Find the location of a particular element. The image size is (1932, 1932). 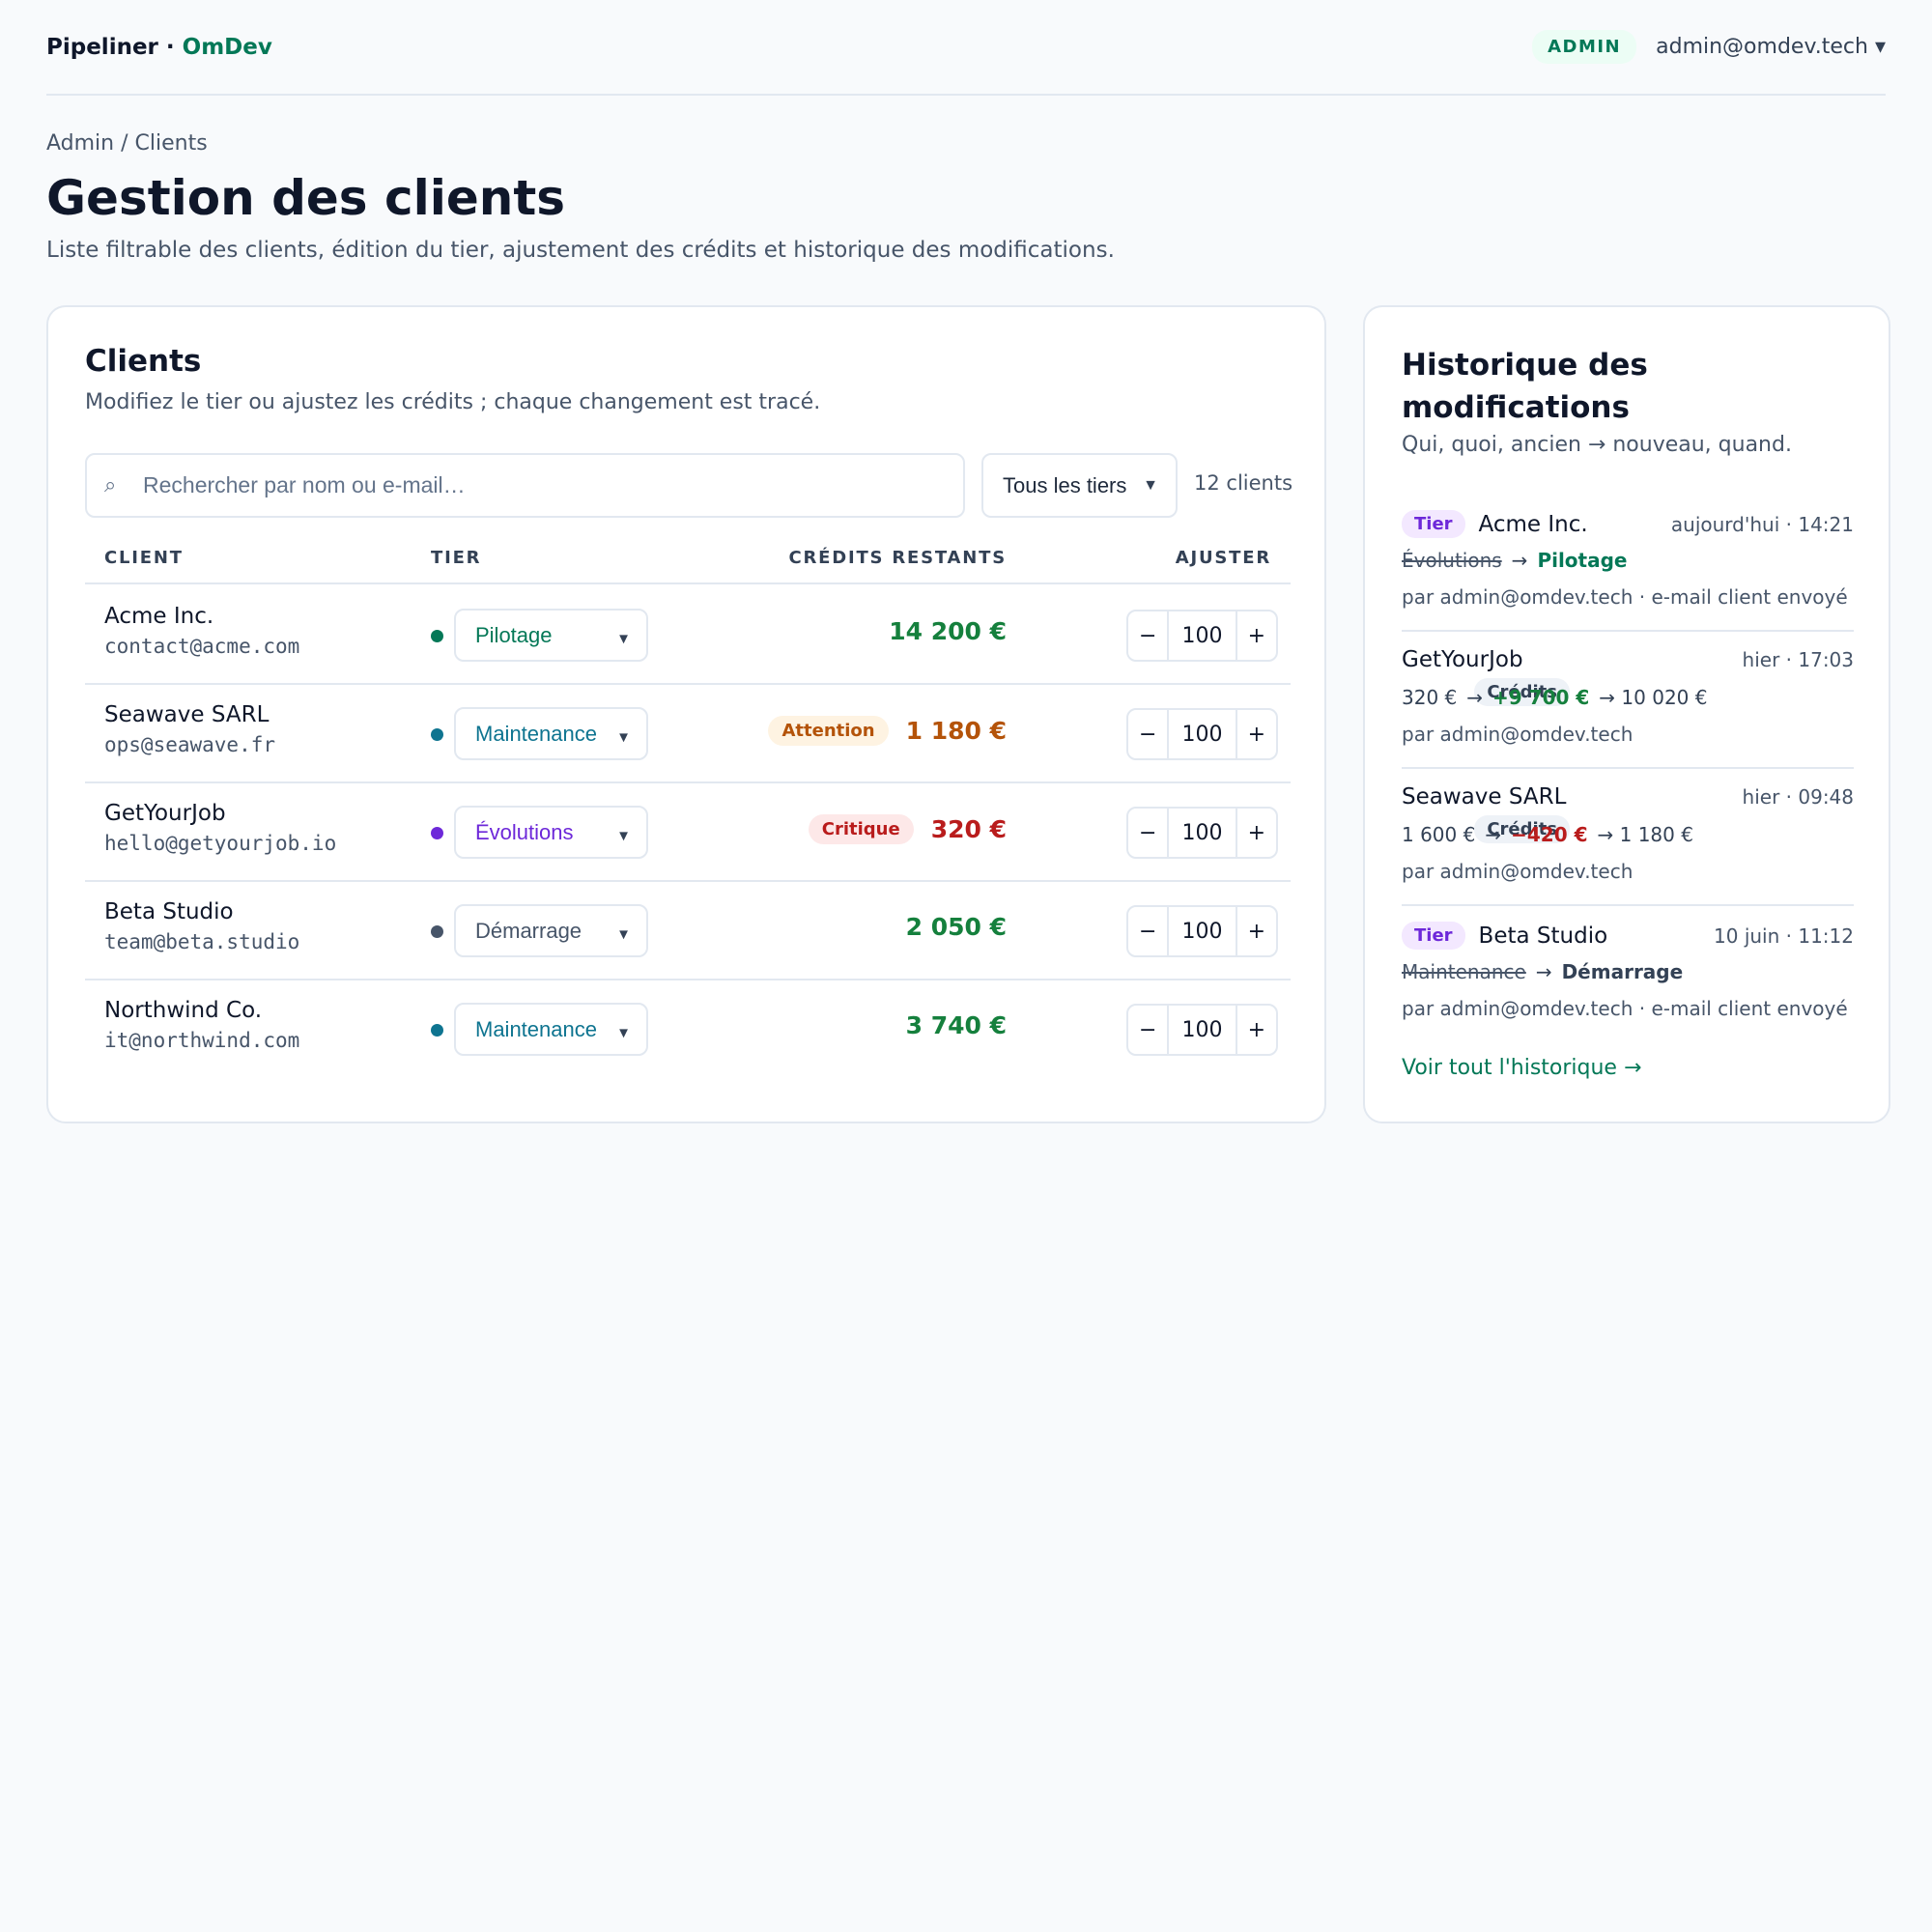

user-box: ADMIN admin@omdev.tech ▾ is located at coordinates (1709, 47).